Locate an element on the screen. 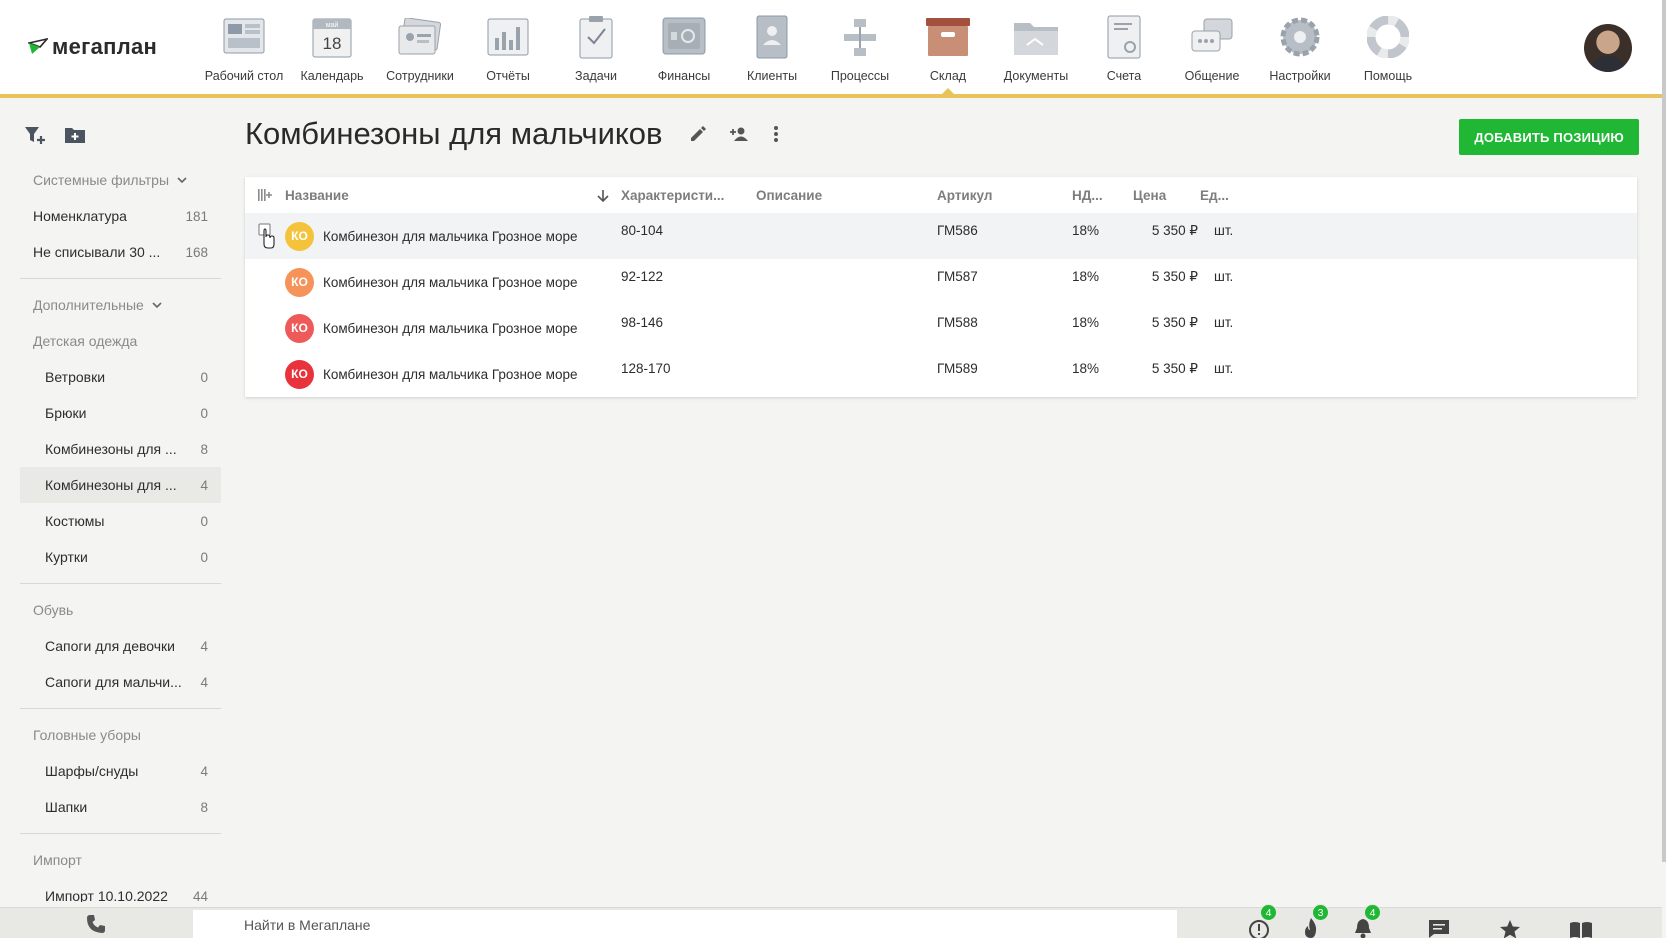 This screenshot has height=938, width=1666. group-label: Системные фильтры is located at coordinates (101, 180).